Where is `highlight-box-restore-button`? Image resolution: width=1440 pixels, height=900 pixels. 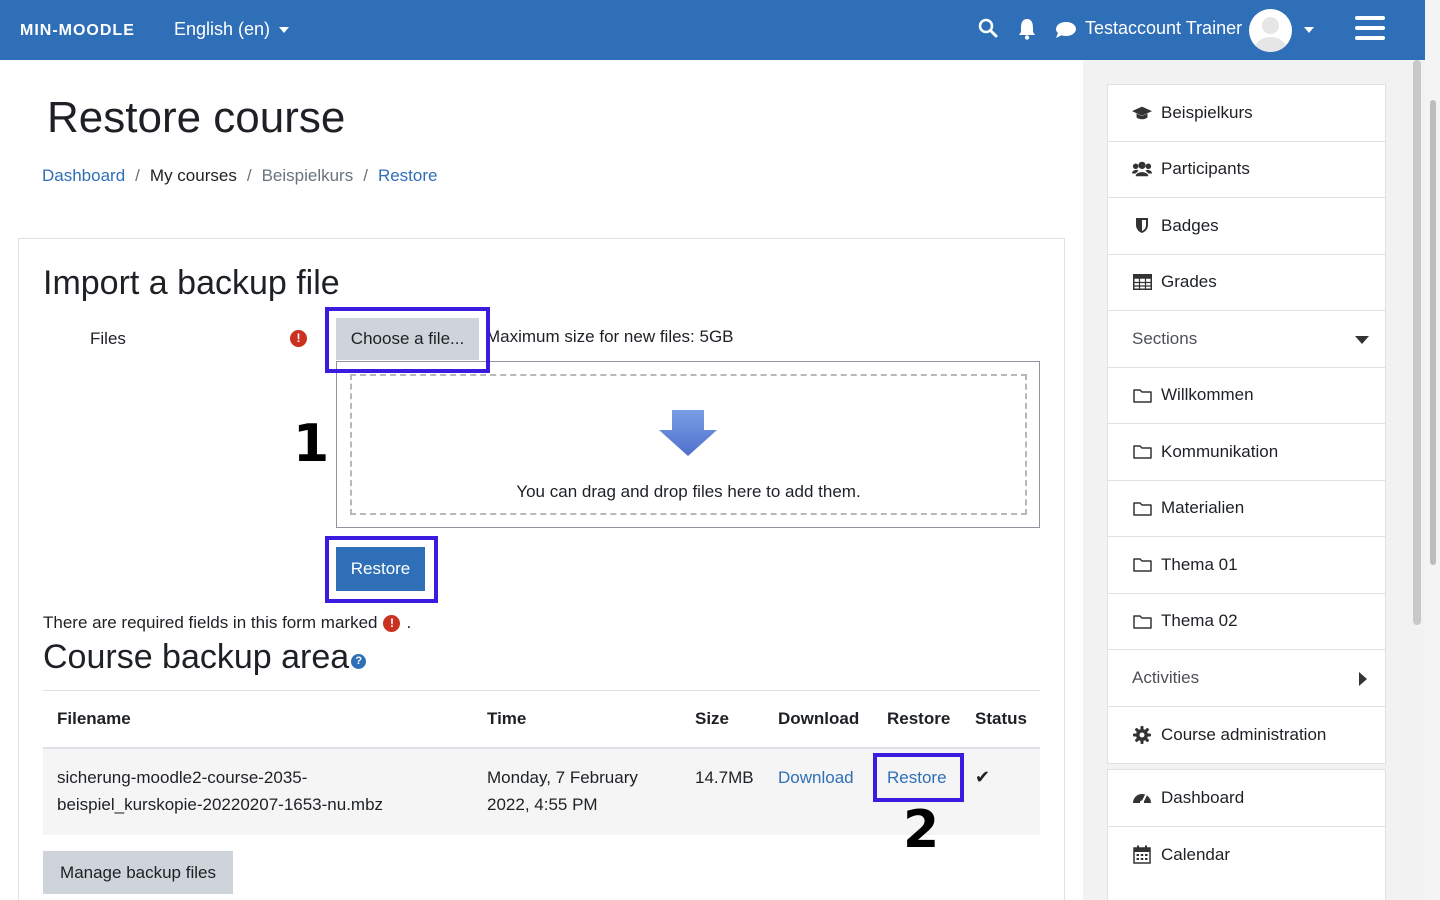 highlight-box-restore-button is located at coordinates (381, 569).